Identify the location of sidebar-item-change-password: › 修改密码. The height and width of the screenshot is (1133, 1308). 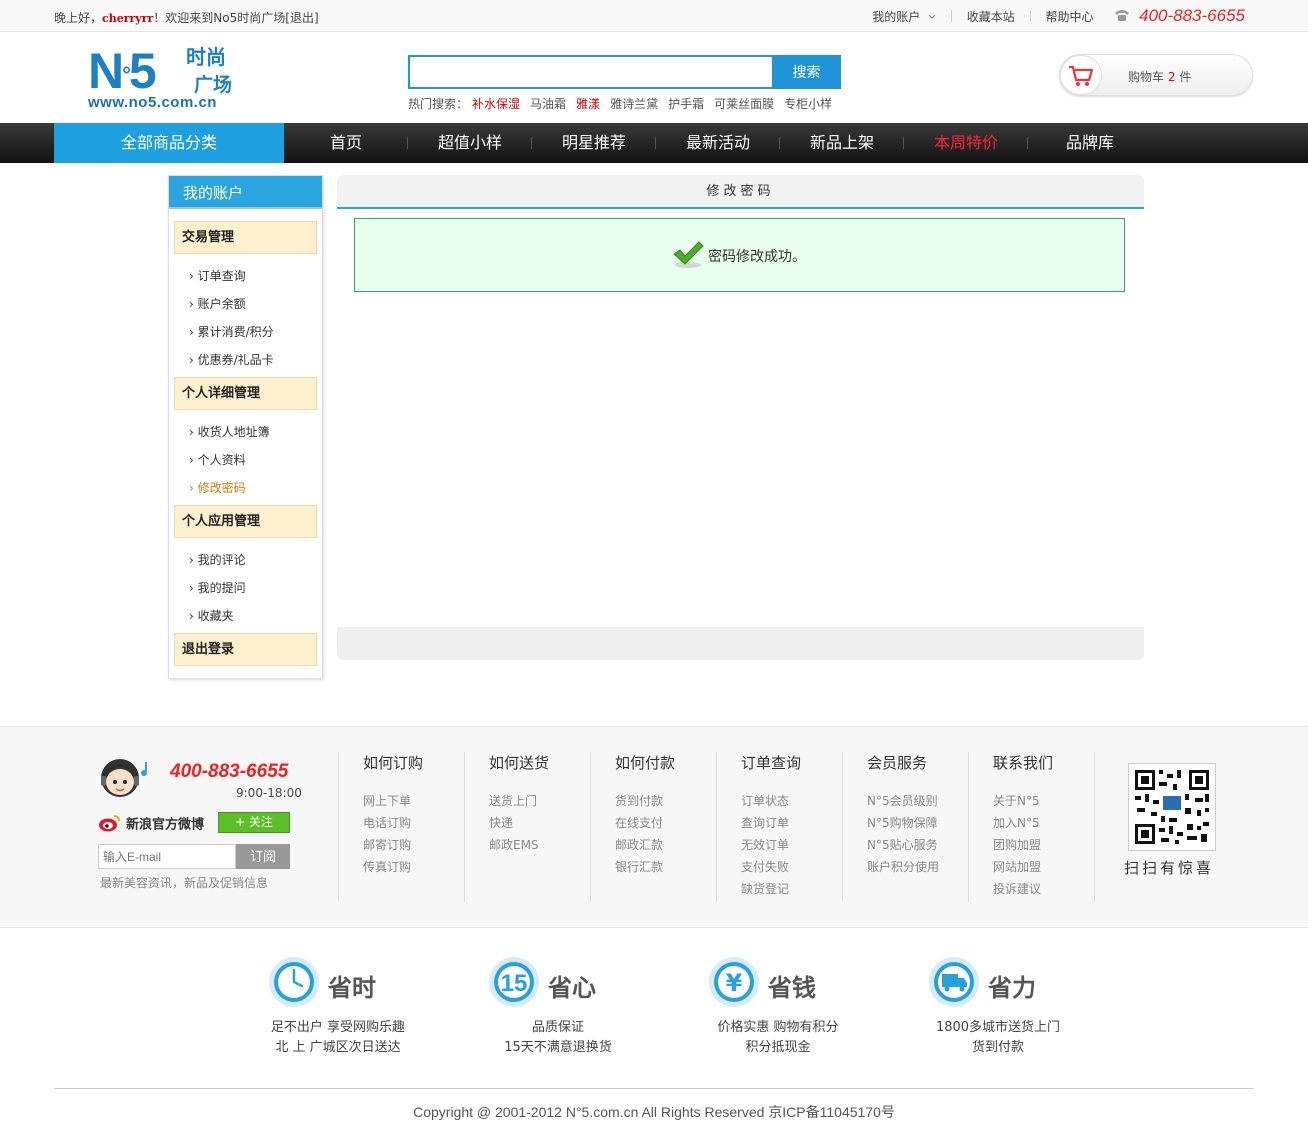
(217, 487).